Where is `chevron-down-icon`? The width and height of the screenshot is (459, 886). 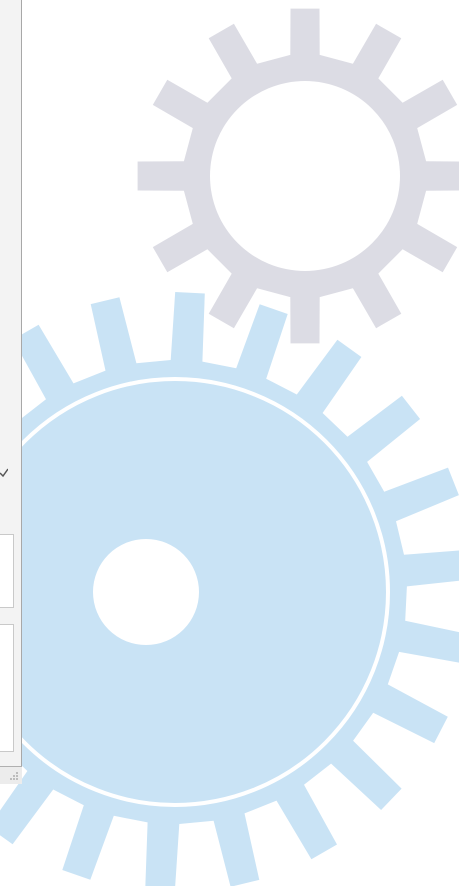 chevron-down-icon is located at coordinates (4, 473).